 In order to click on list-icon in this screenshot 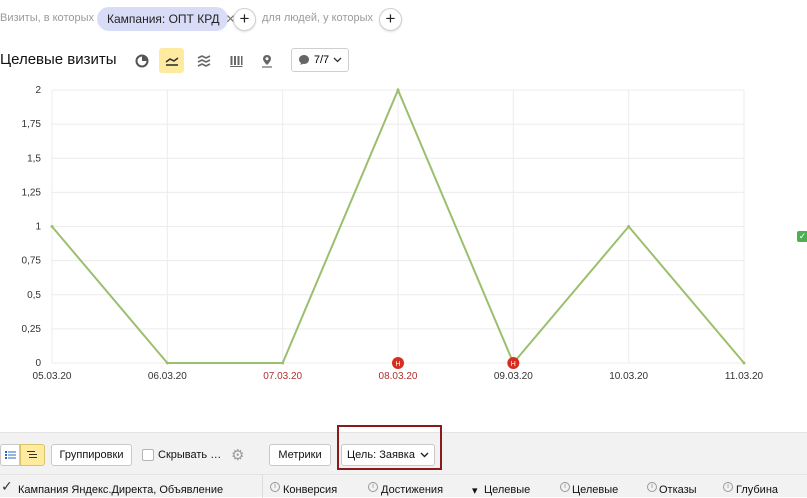, I will do `click(10, 455)`.